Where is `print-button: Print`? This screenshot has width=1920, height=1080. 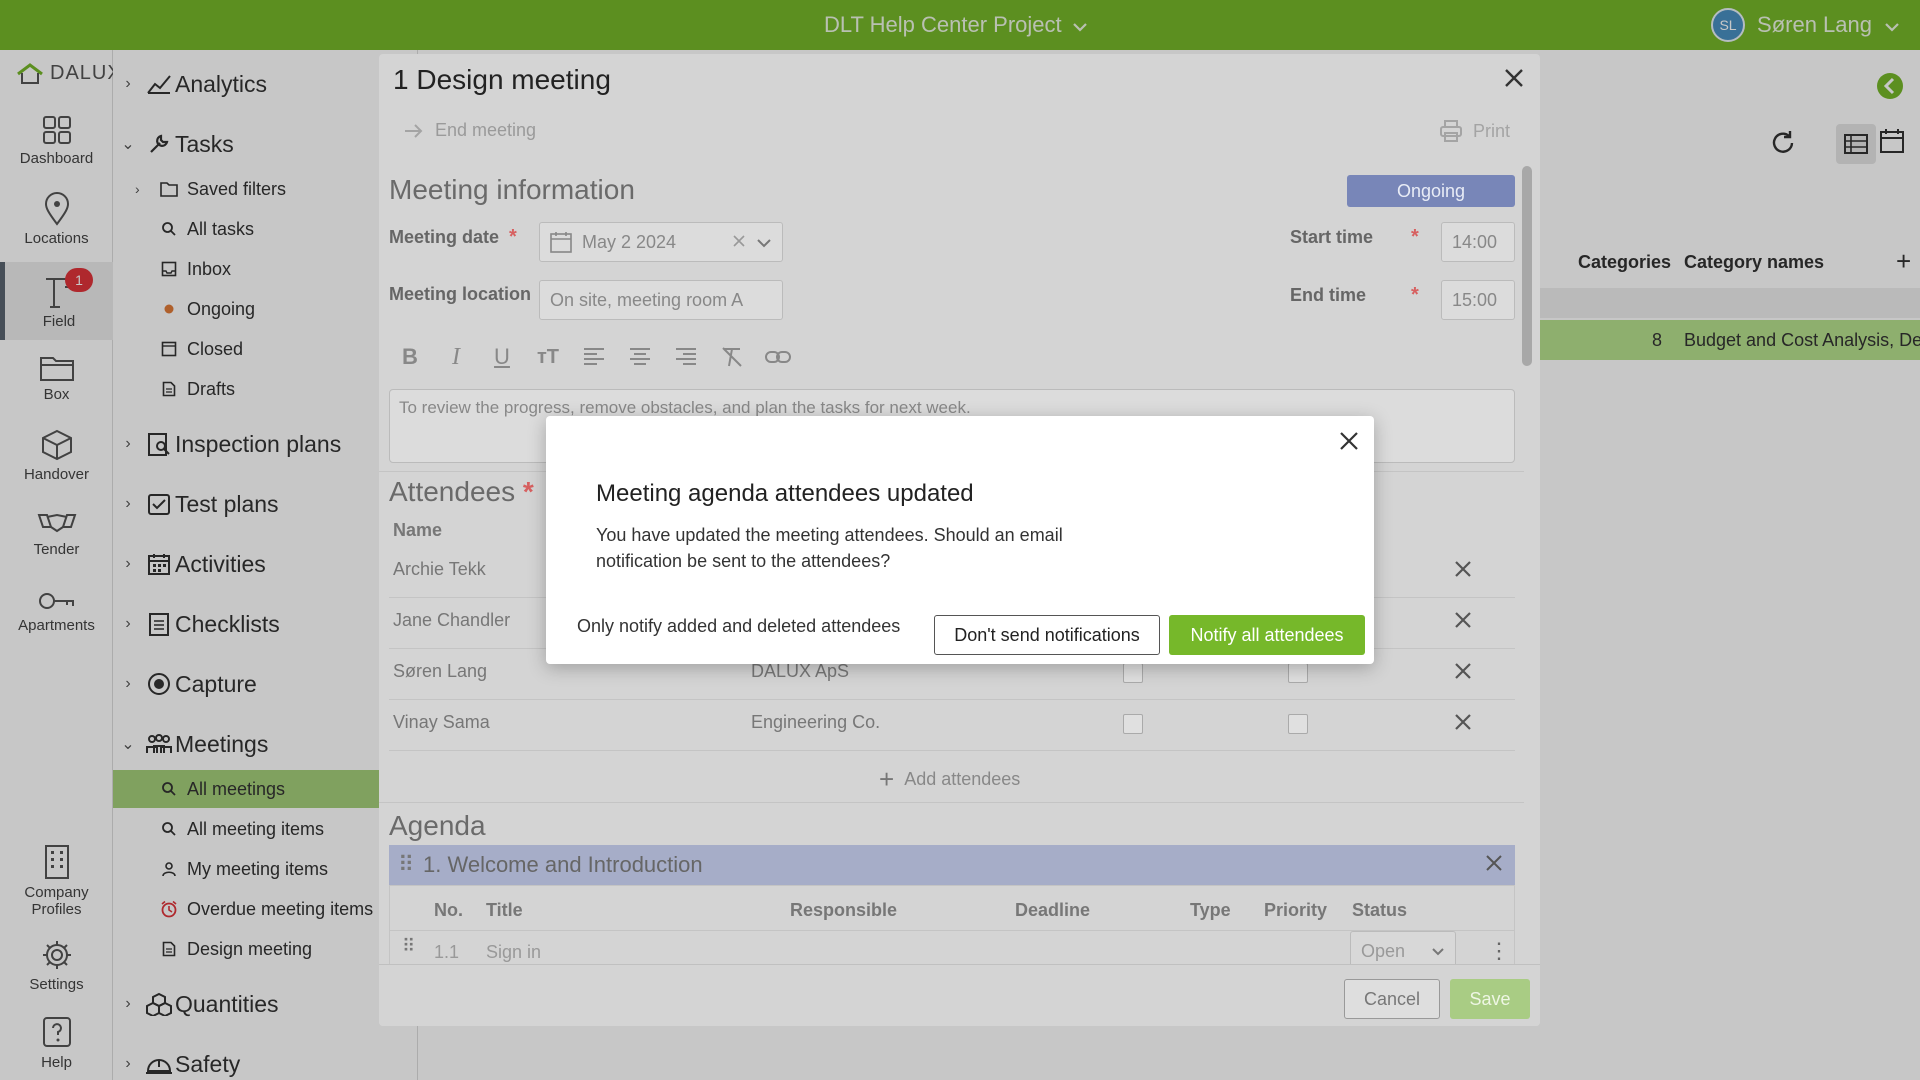 print-button: Print is located at coordinates (1474, 131).